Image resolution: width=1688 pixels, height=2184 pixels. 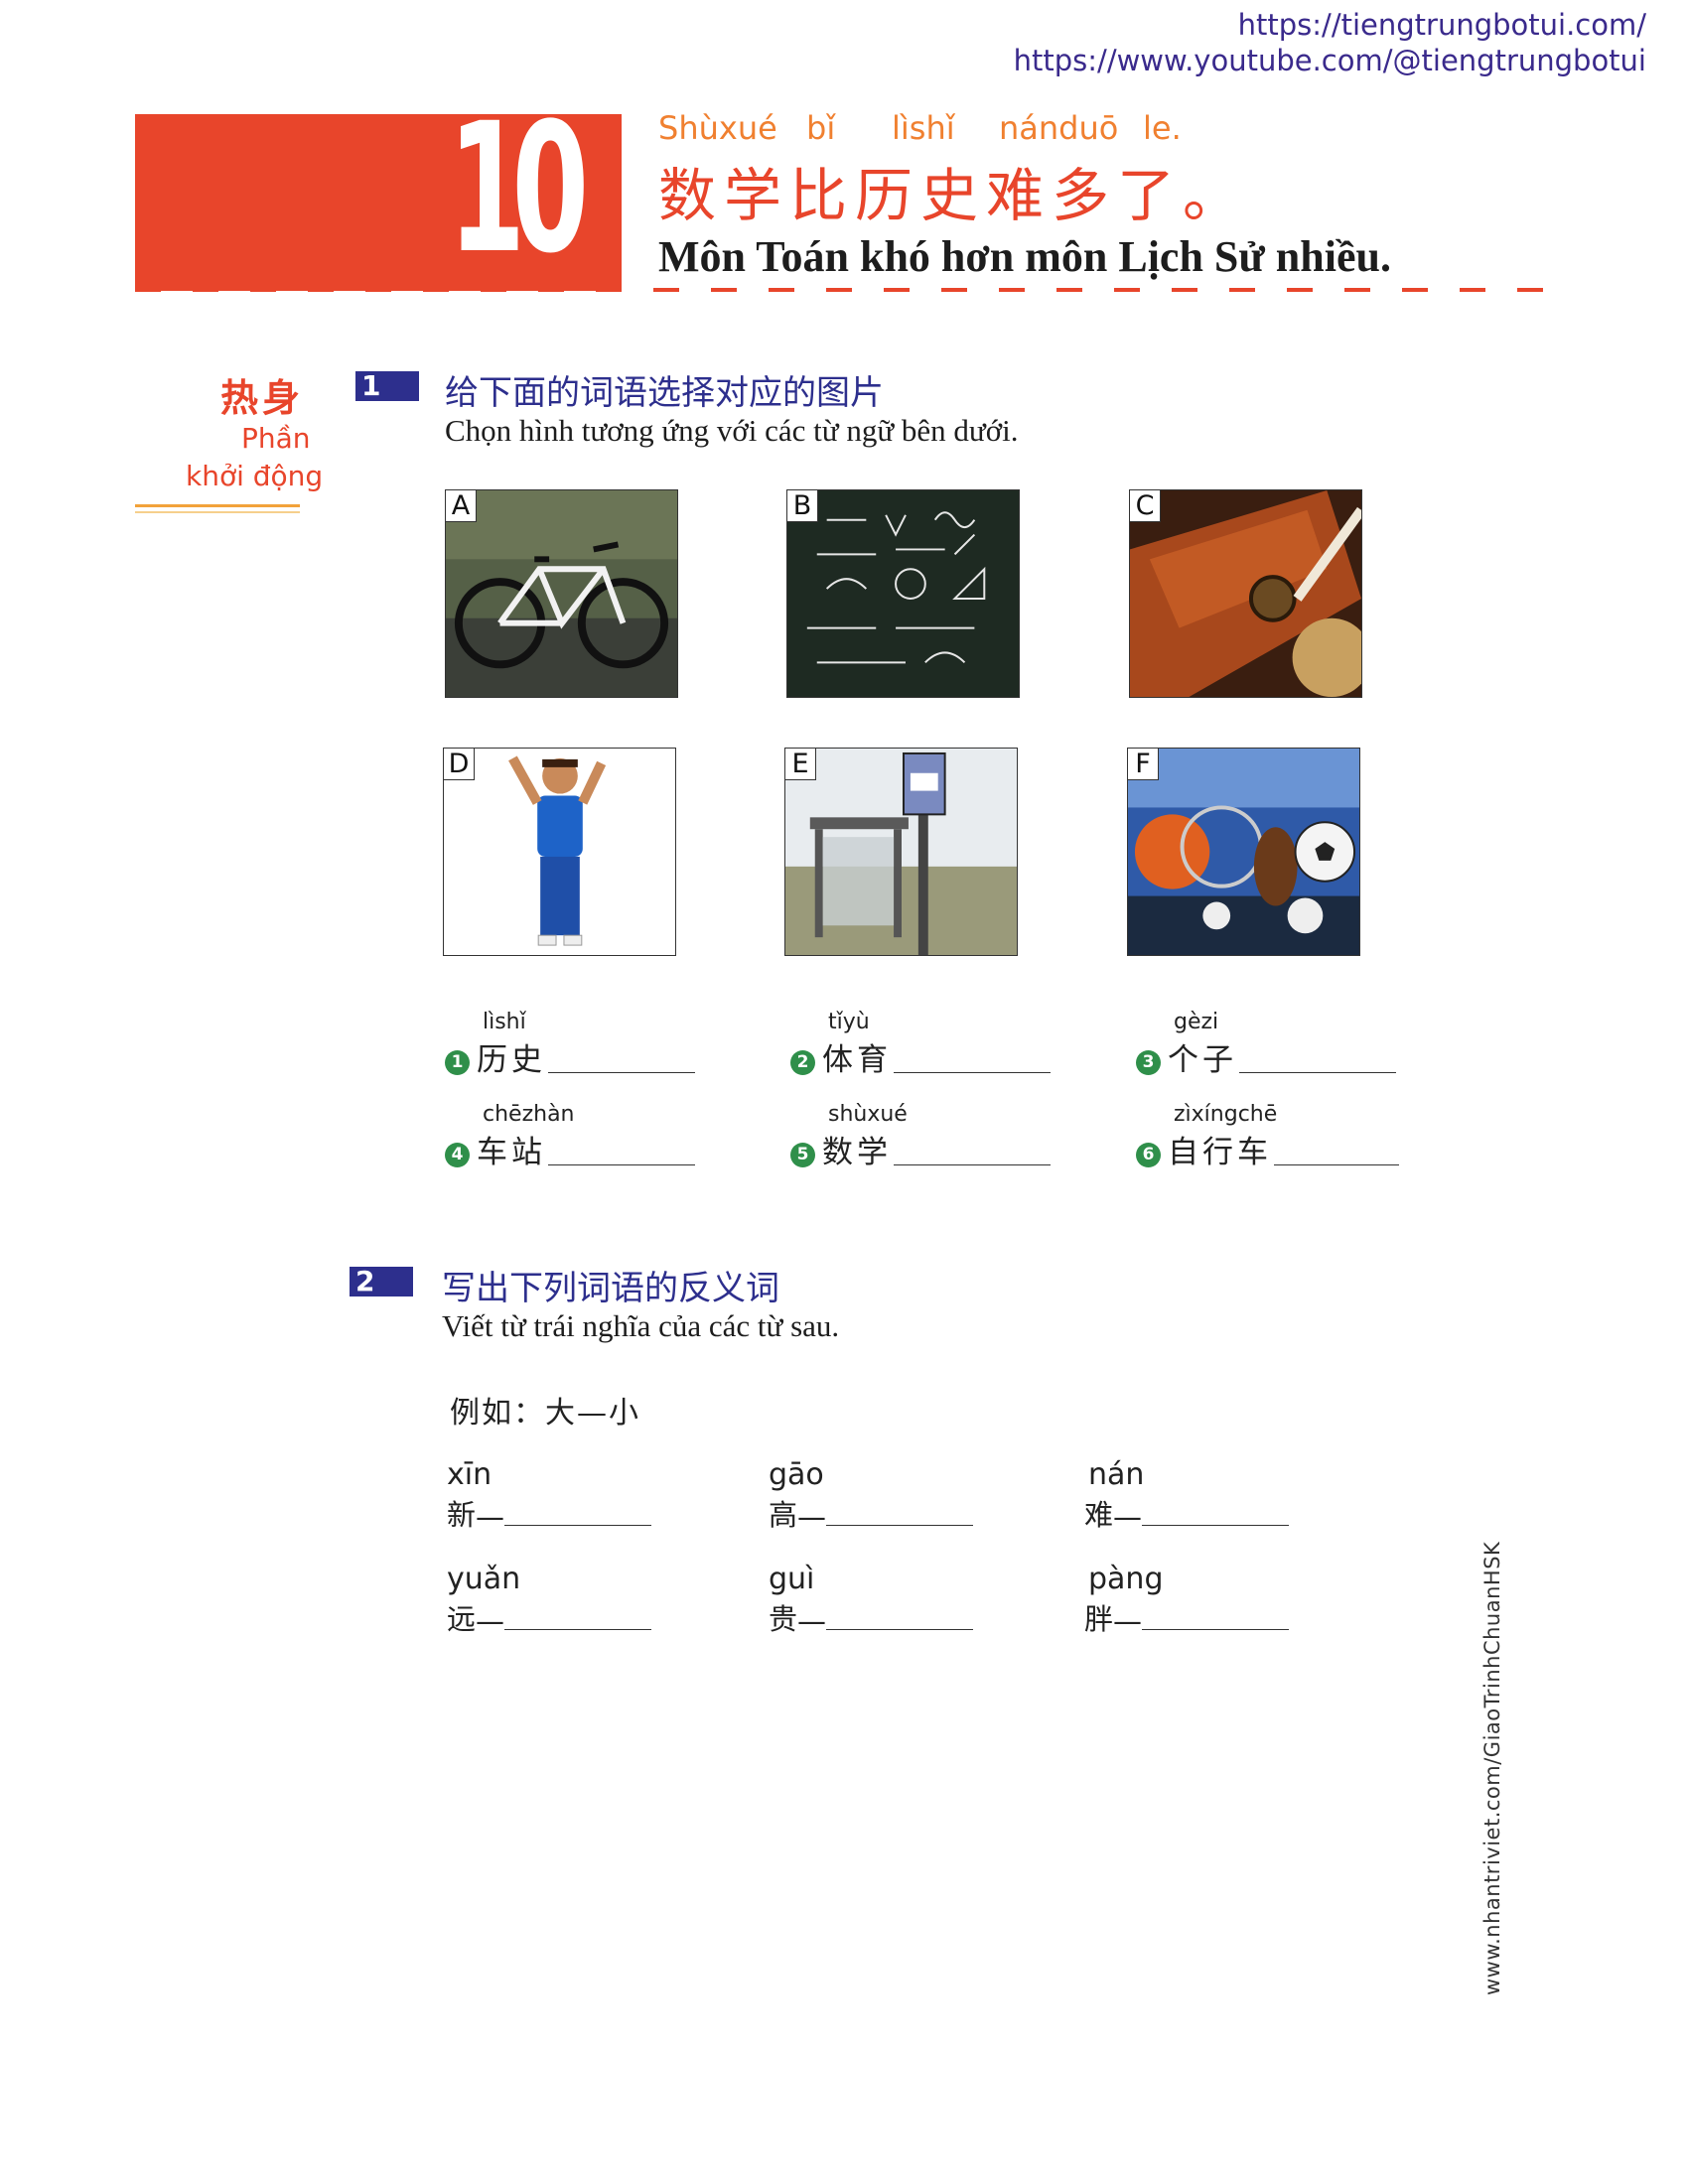 What do you see at coordinates (549, 1495) in the screenshot?
I see `antonym-item: xīn 新 —` at bounding box center [549, 1495].